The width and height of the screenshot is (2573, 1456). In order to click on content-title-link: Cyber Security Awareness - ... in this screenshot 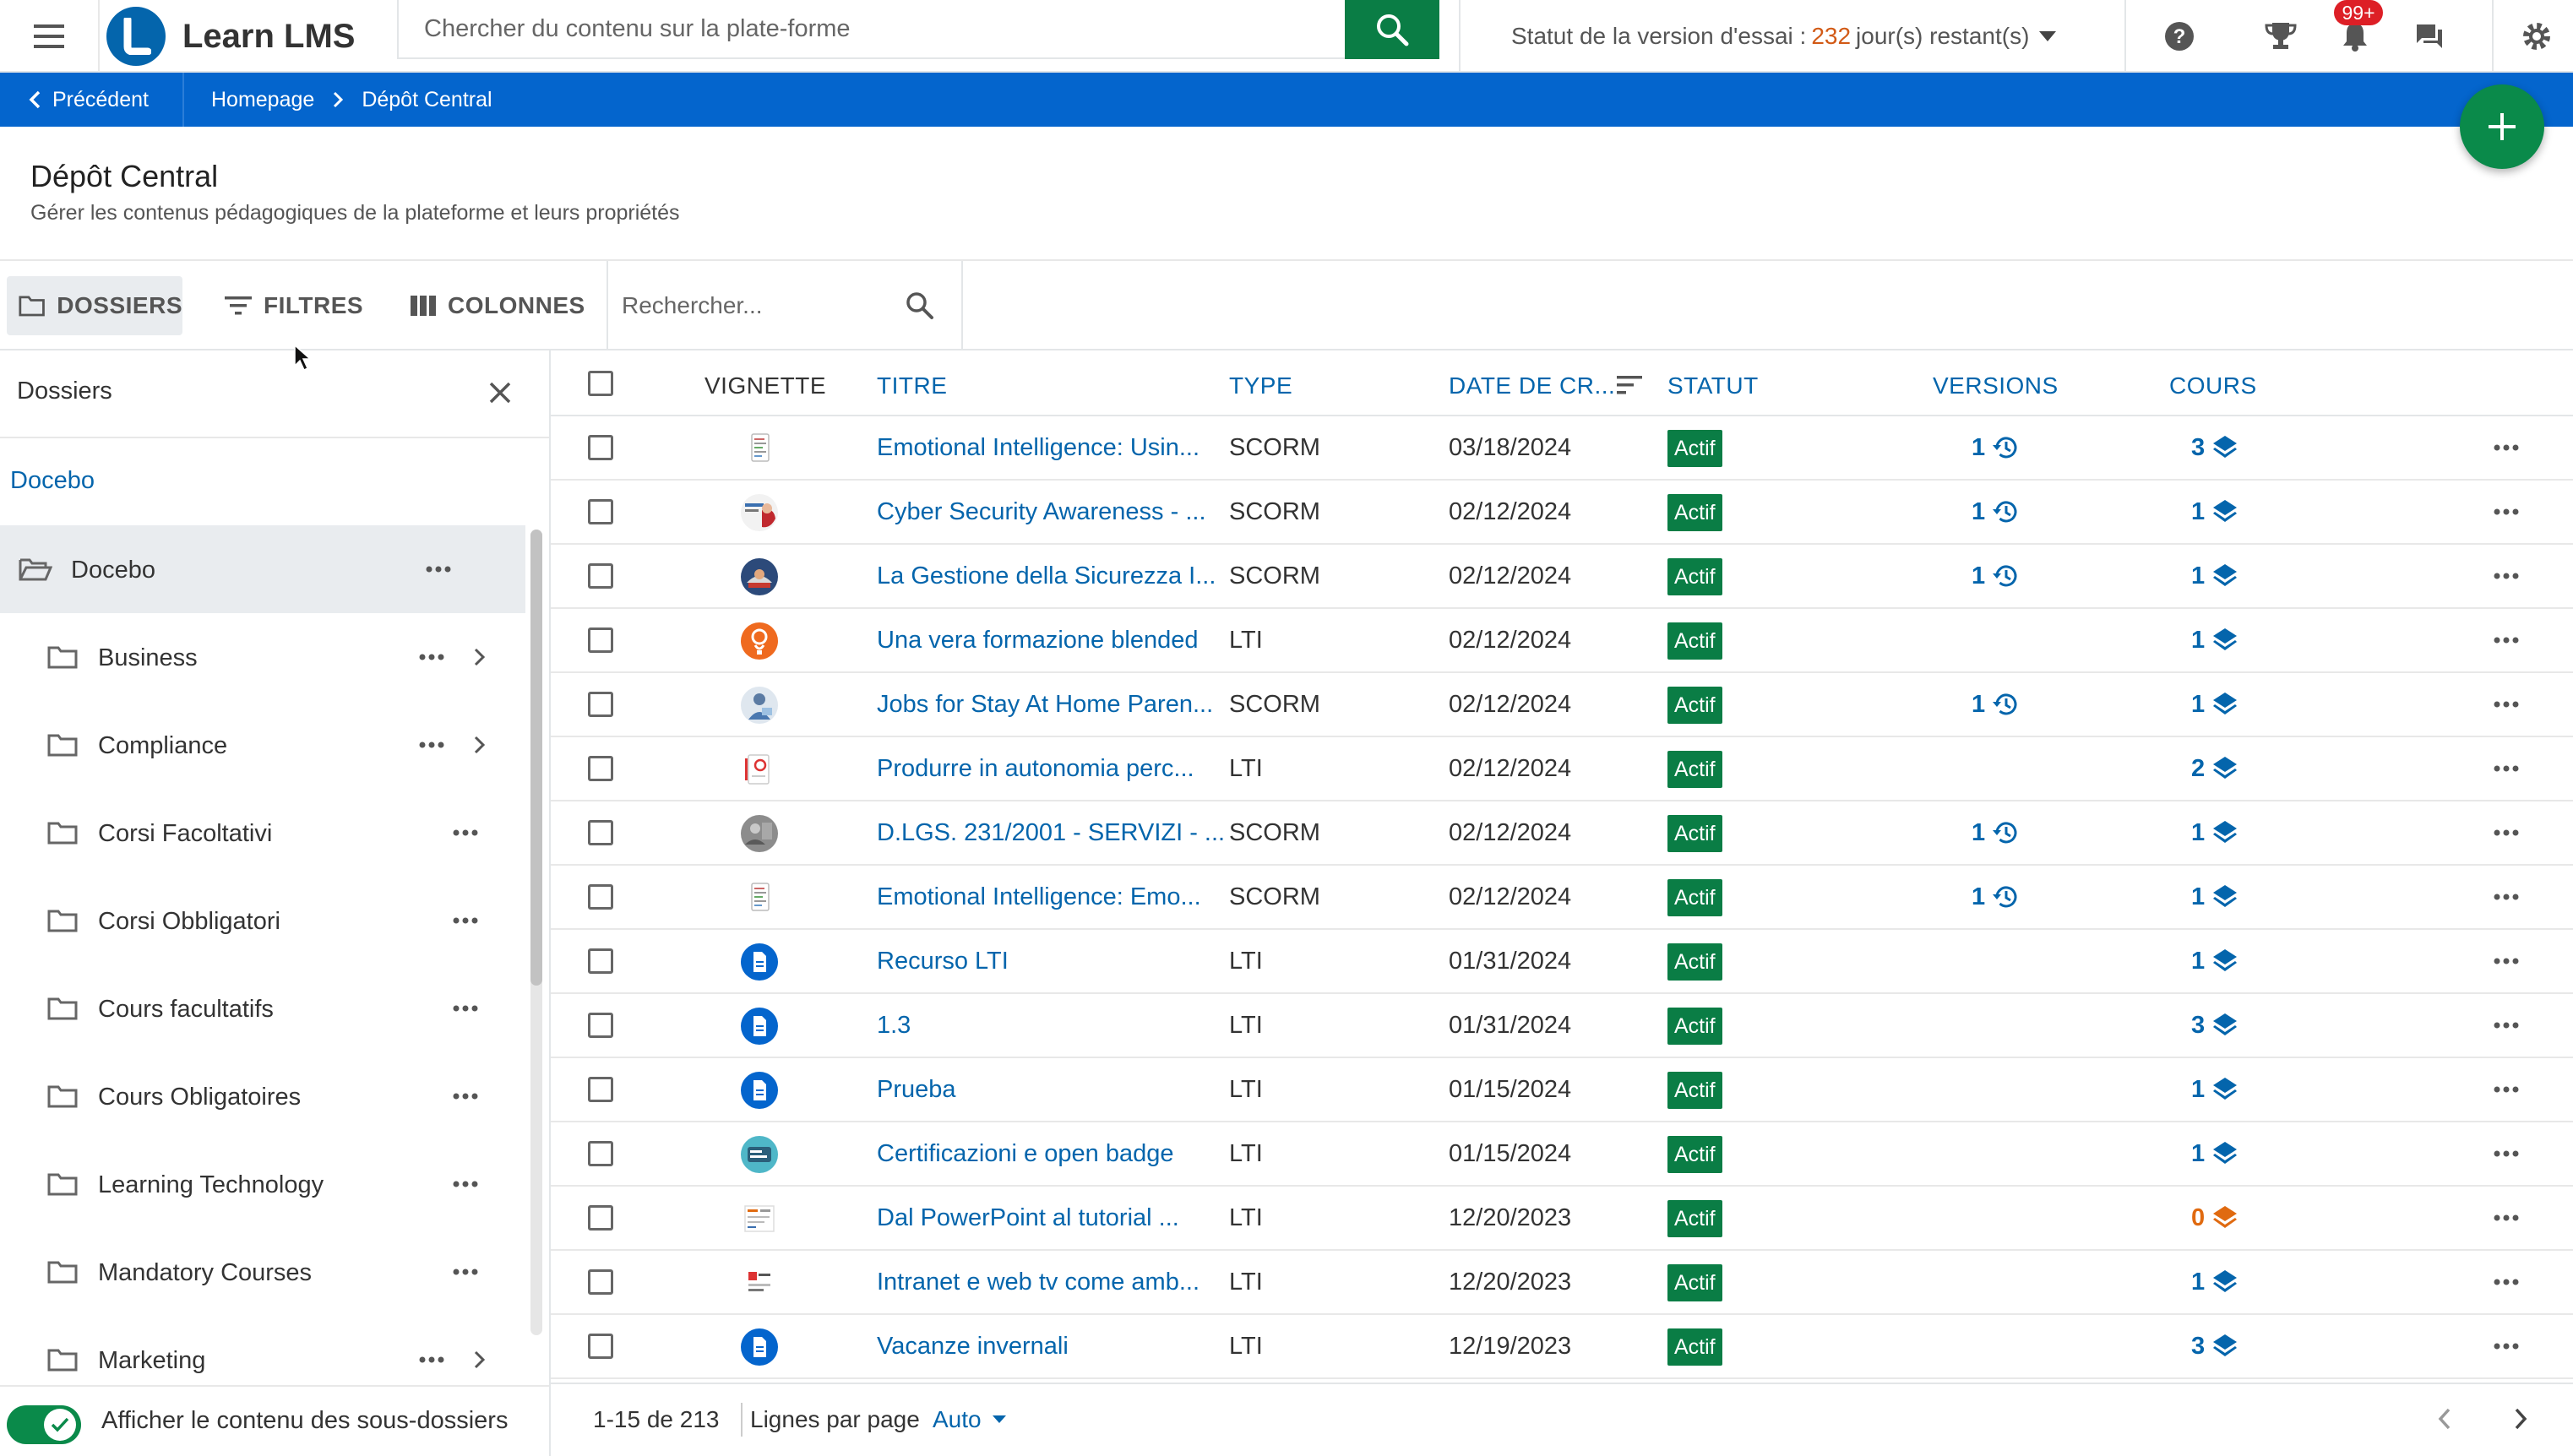, I will do `click(1041, 512)`.